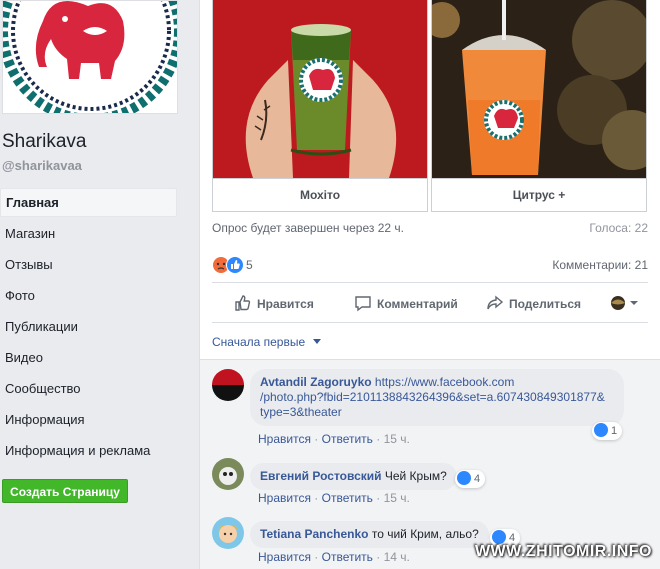 The width and height of the screenshot is (660, 569). What do you see at coordinates (320, 89) in the screenshot?
I see `mojito-photo` at bounding box center [320, 89].